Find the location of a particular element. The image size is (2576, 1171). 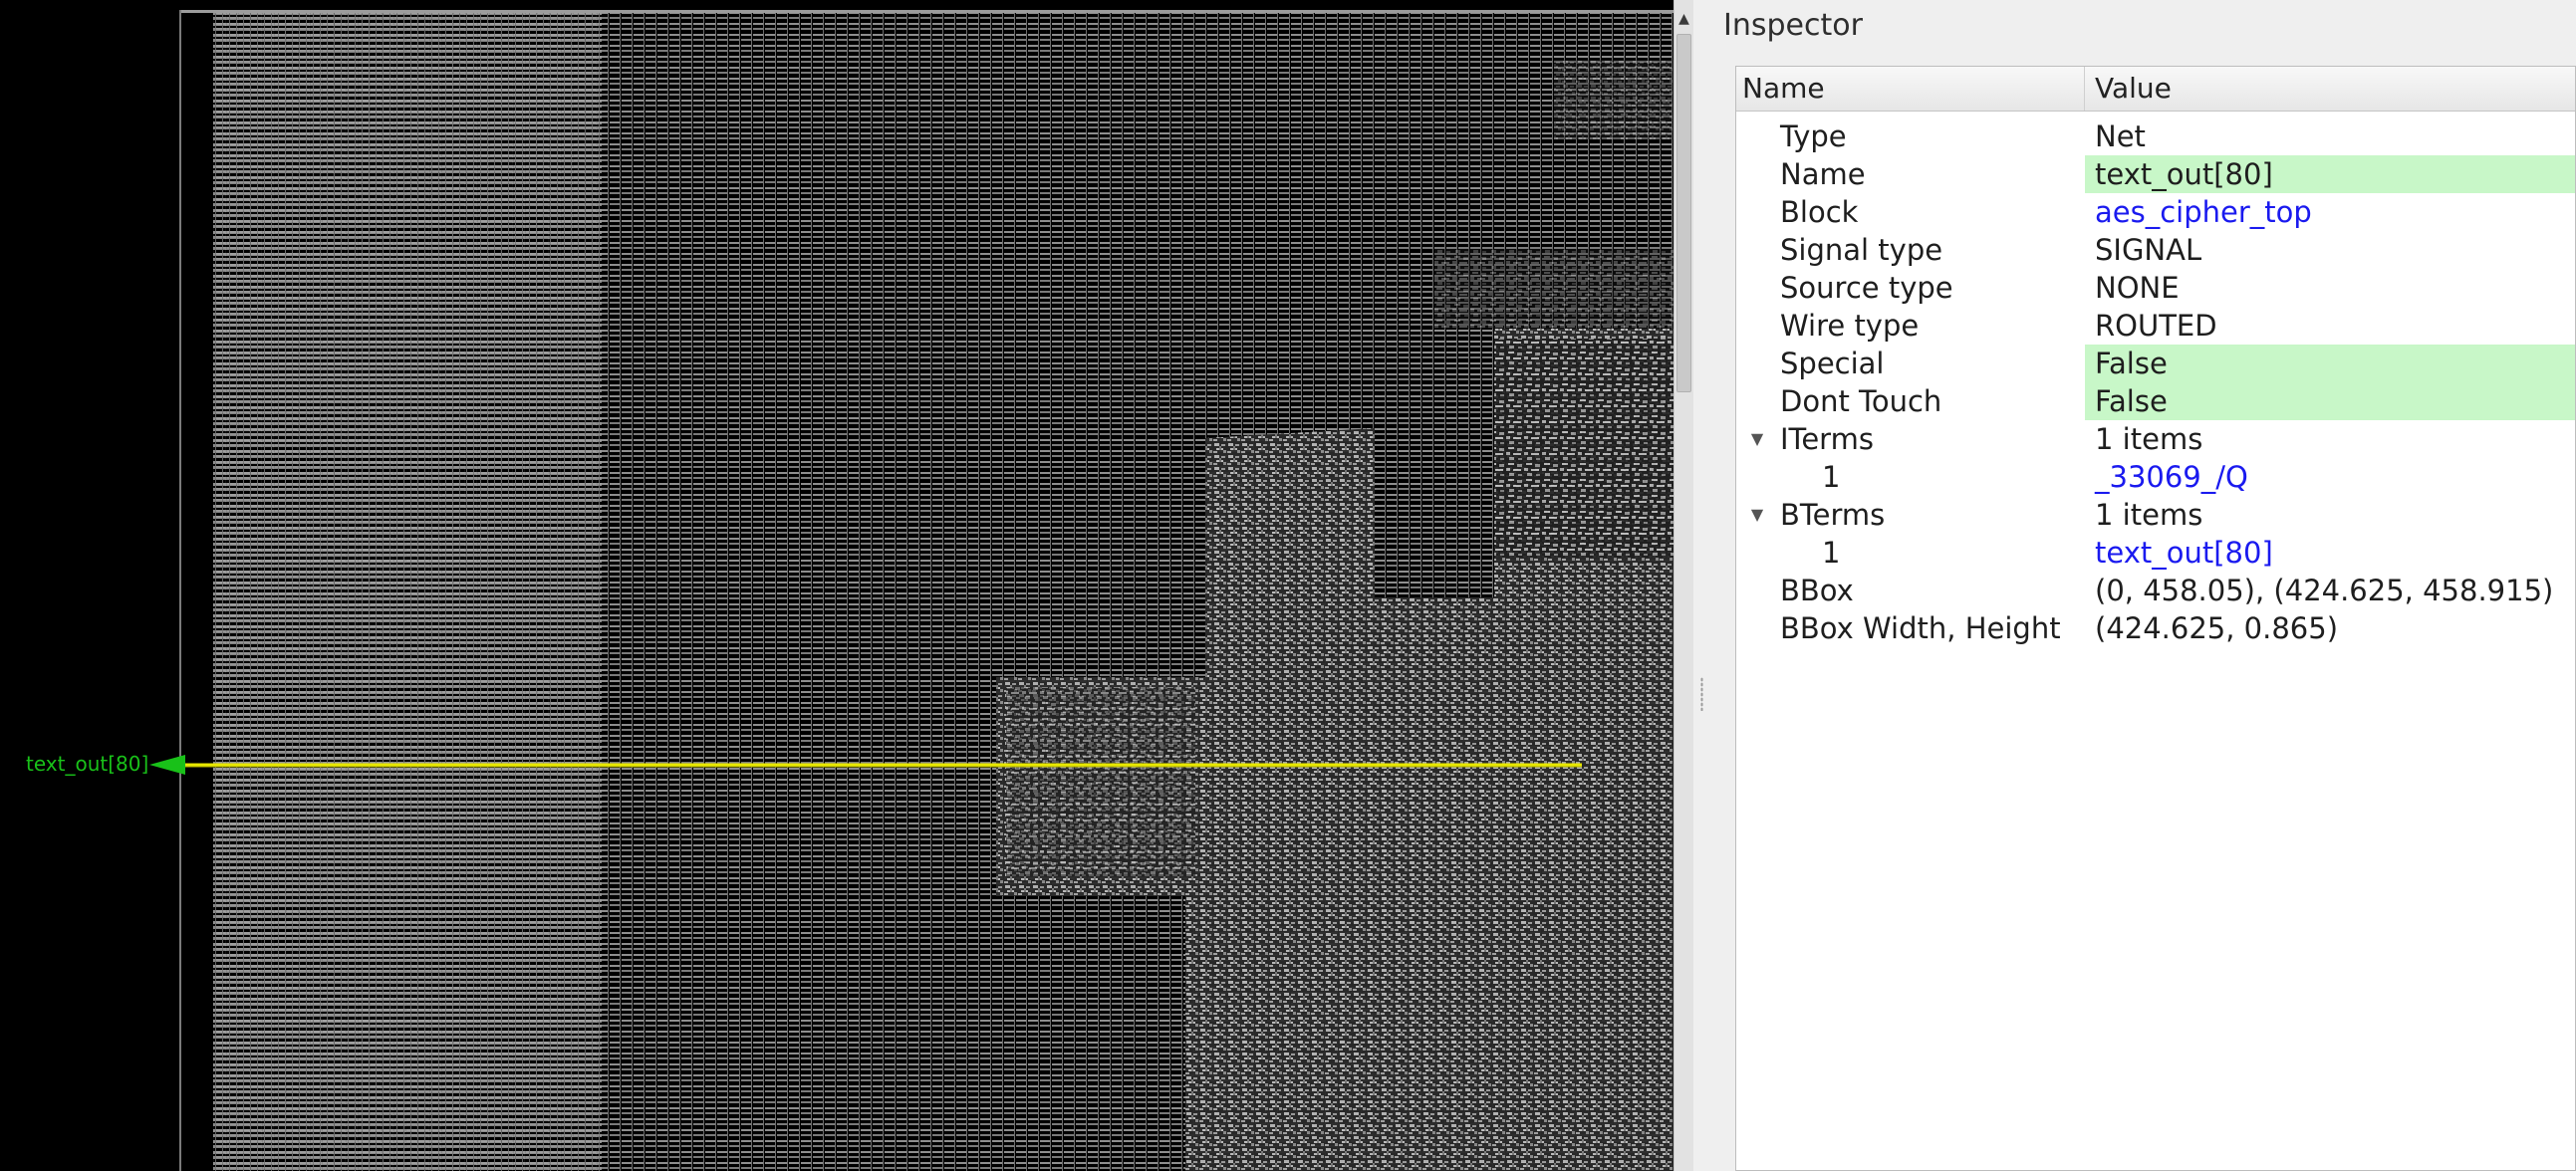

tree-header: Name Value is located at coordinates (2155, 89).